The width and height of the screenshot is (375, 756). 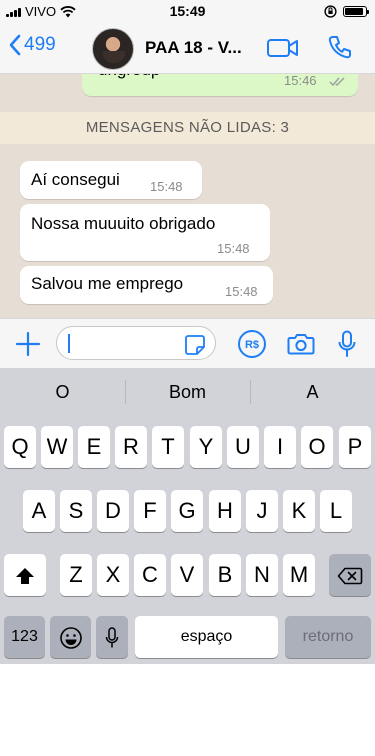 What do you see at coordinates (206, 637) in the screenshot?
I see `space-key: espaço` at bounding box center [206, 637].